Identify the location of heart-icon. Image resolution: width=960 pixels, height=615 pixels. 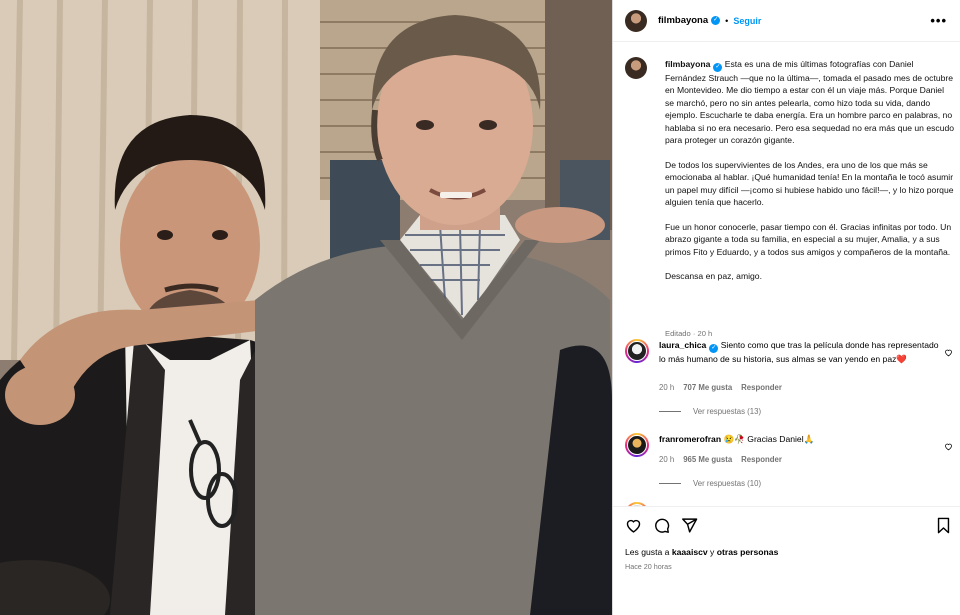
(633, 525).